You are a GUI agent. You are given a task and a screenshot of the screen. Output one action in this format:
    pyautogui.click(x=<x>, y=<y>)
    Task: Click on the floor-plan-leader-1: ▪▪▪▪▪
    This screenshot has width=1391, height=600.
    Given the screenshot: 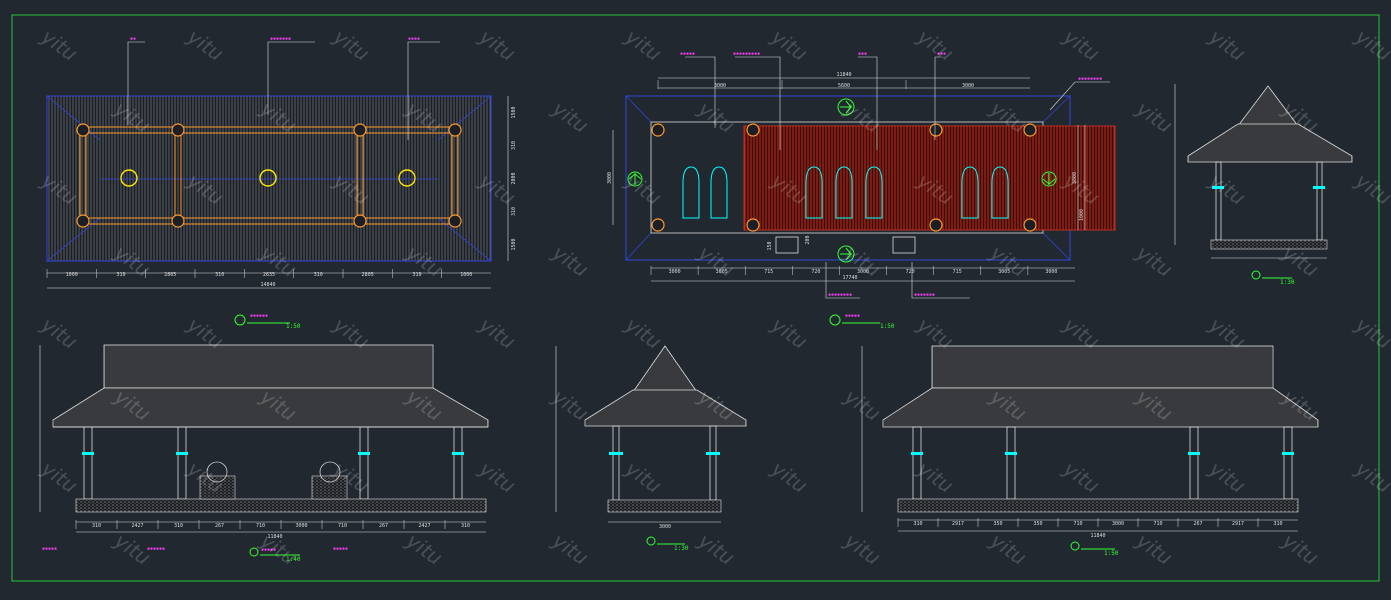 What is the action you would take?
    pyautogui.click(x=687, y=54)
    